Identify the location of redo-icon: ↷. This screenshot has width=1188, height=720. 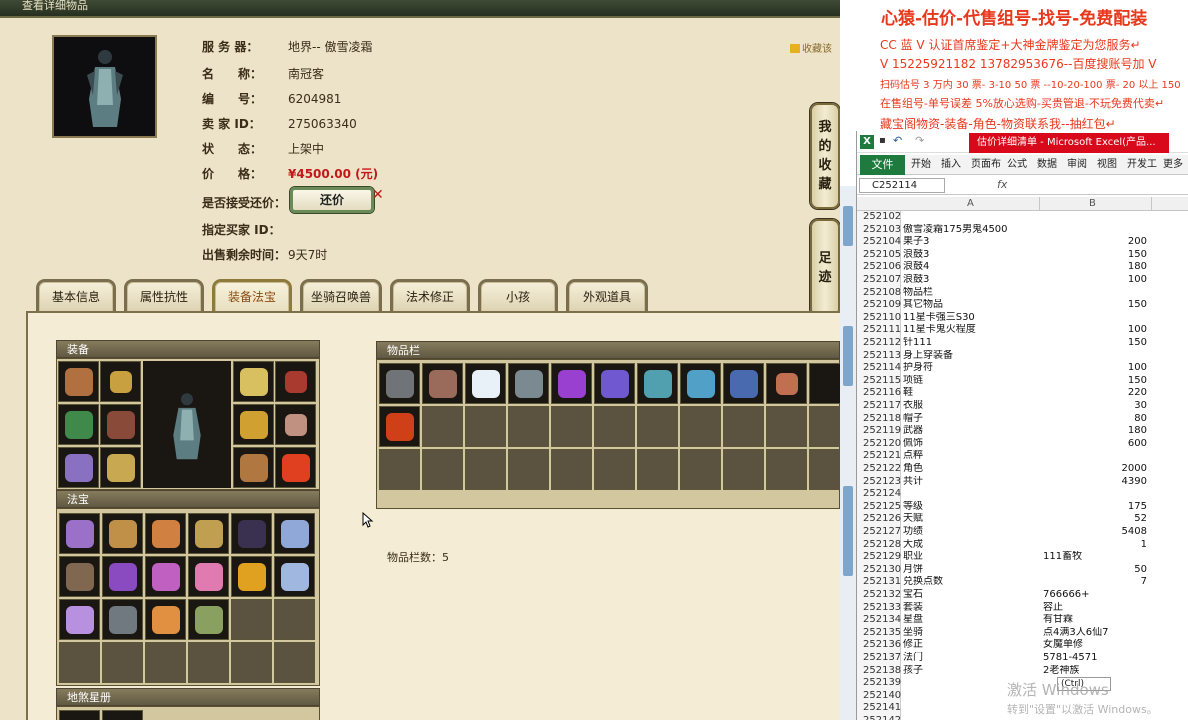
(919, 140).